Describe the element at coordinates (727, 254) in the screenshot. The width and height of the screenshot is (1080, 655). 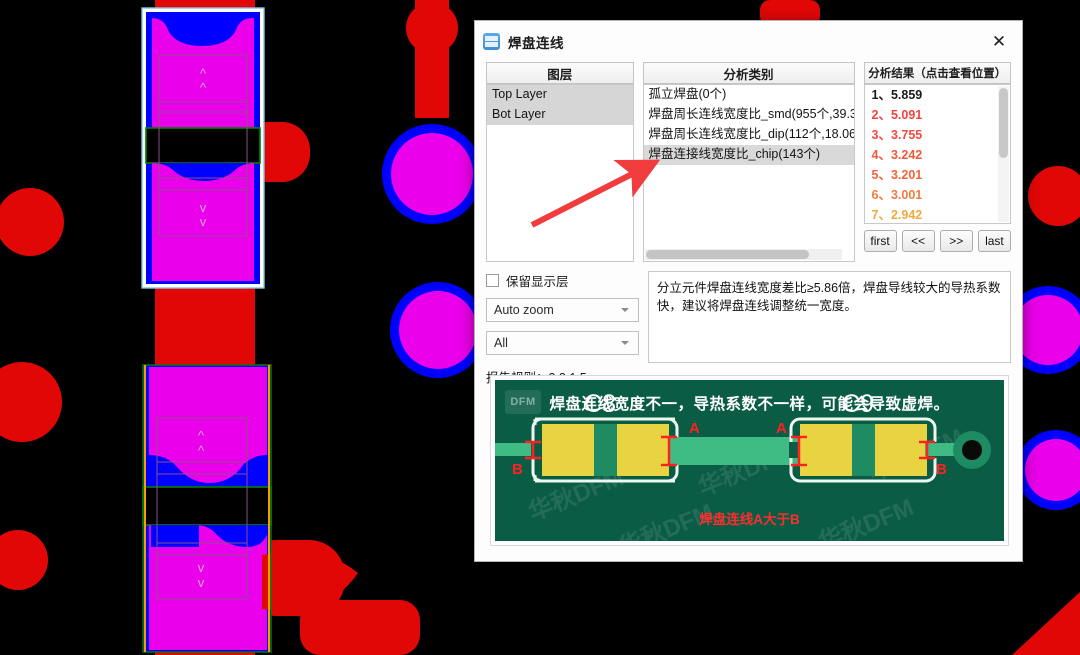
I see `categories-hscroll-thumb` at that location.